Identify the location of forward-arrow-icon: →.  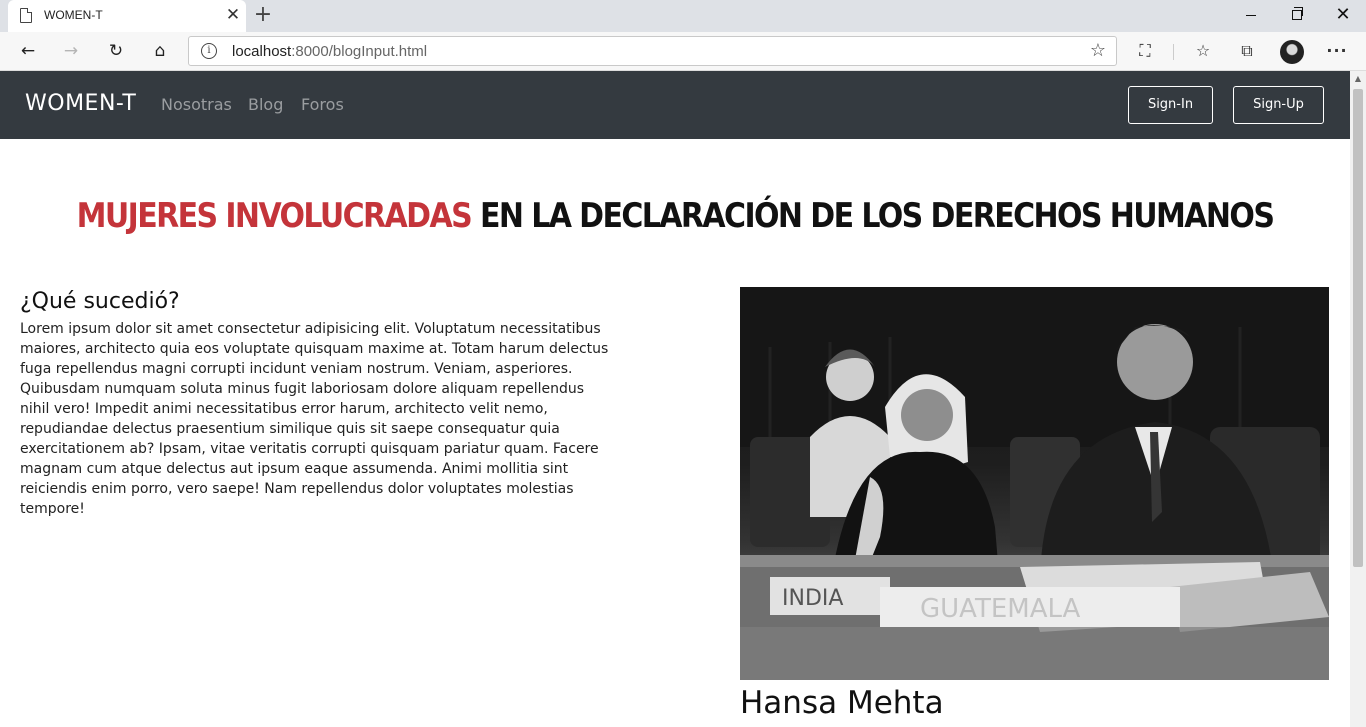
(71, 51).